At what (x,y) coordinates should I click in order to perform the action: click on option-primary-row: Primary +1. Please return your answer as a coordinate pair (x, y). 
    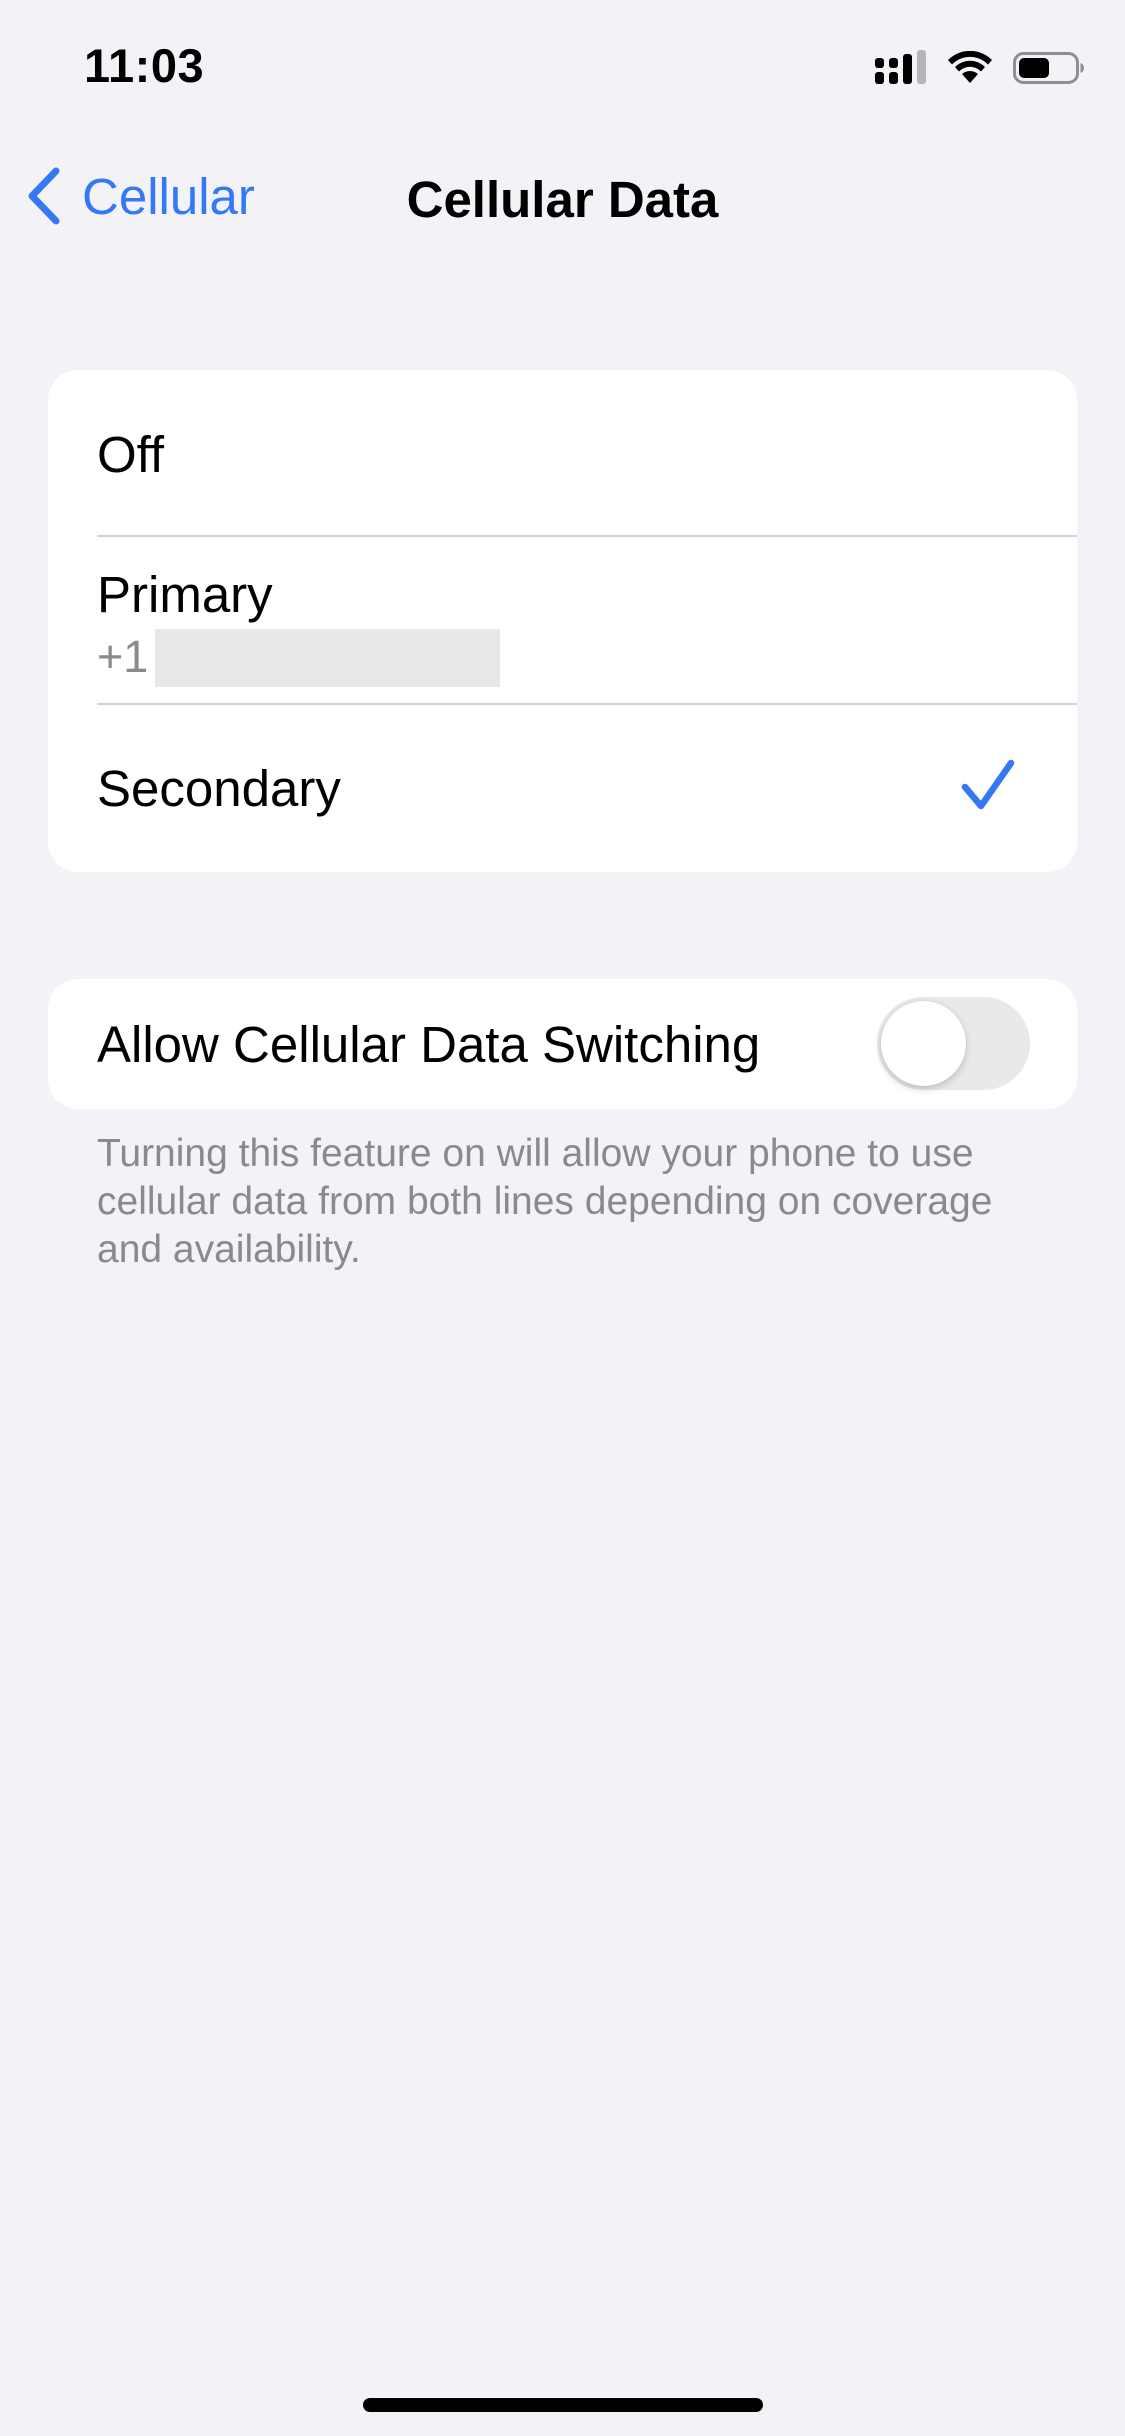
    Looking at the image, I should click on (562, 620).